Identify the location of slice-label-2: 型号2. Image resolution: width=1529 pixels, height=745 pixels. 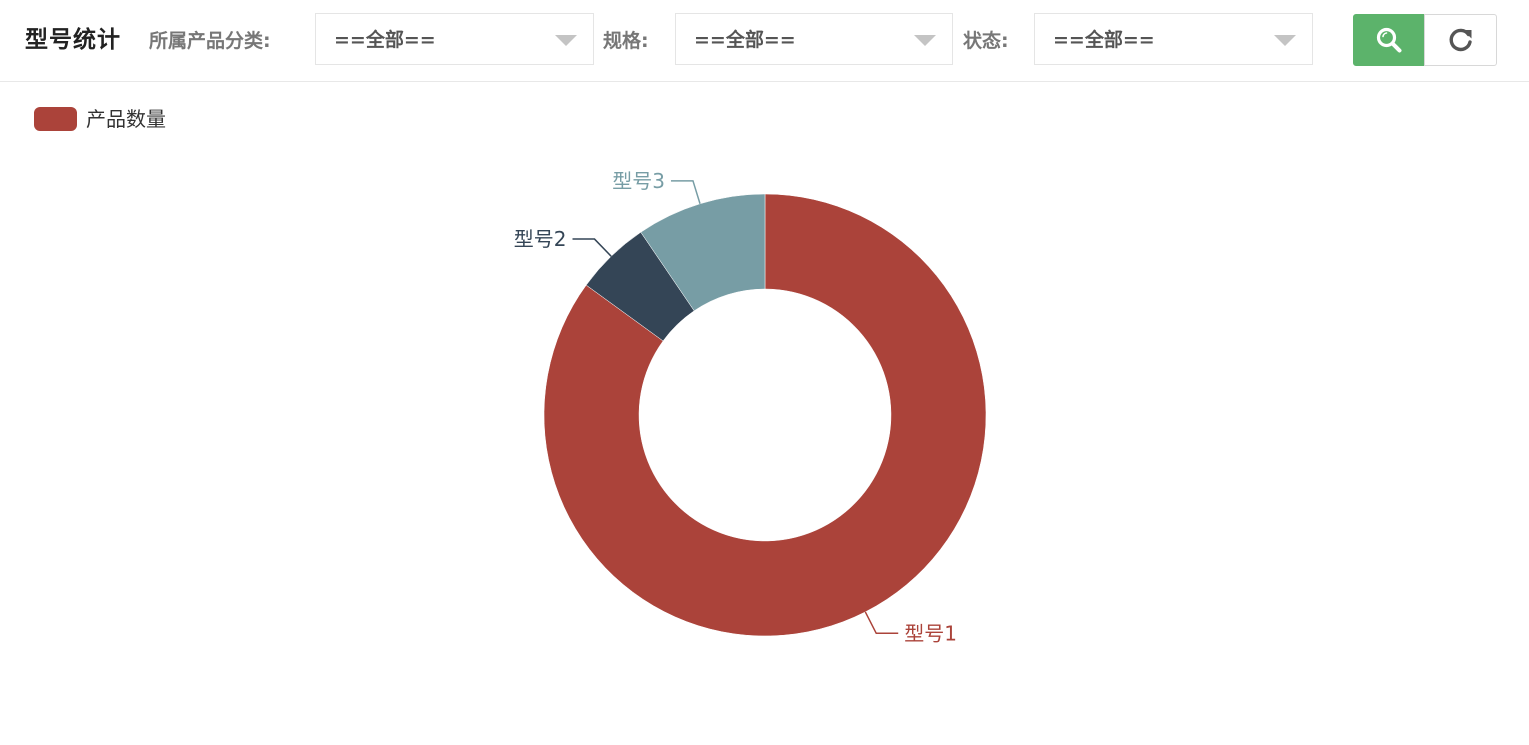
(540, 239).